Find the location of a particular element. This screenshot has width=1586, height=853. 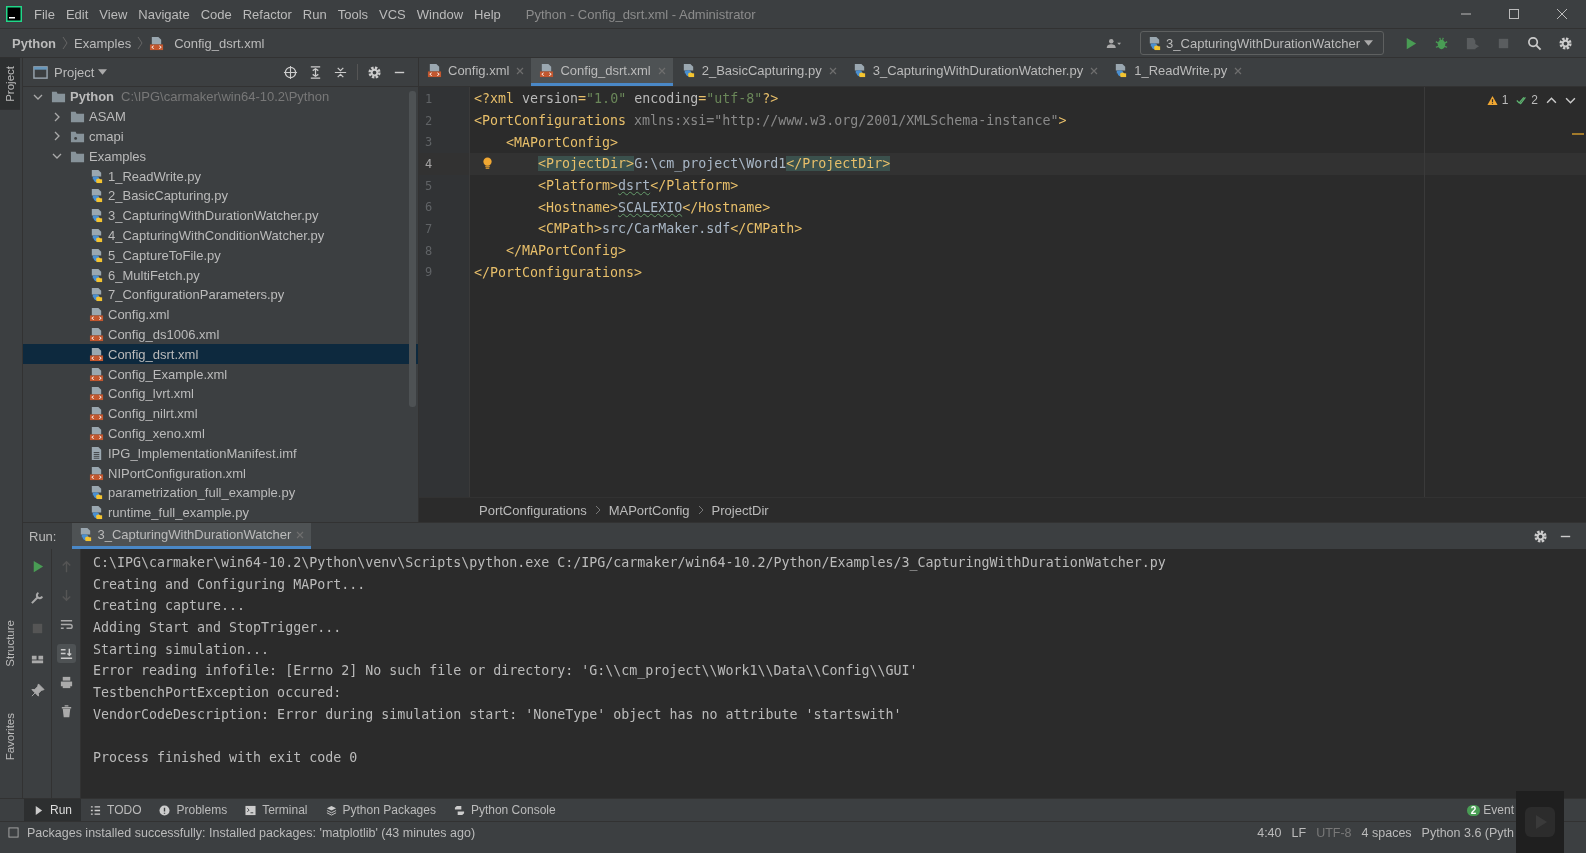

panel-title: Run: is located at coordinates (43, 536).